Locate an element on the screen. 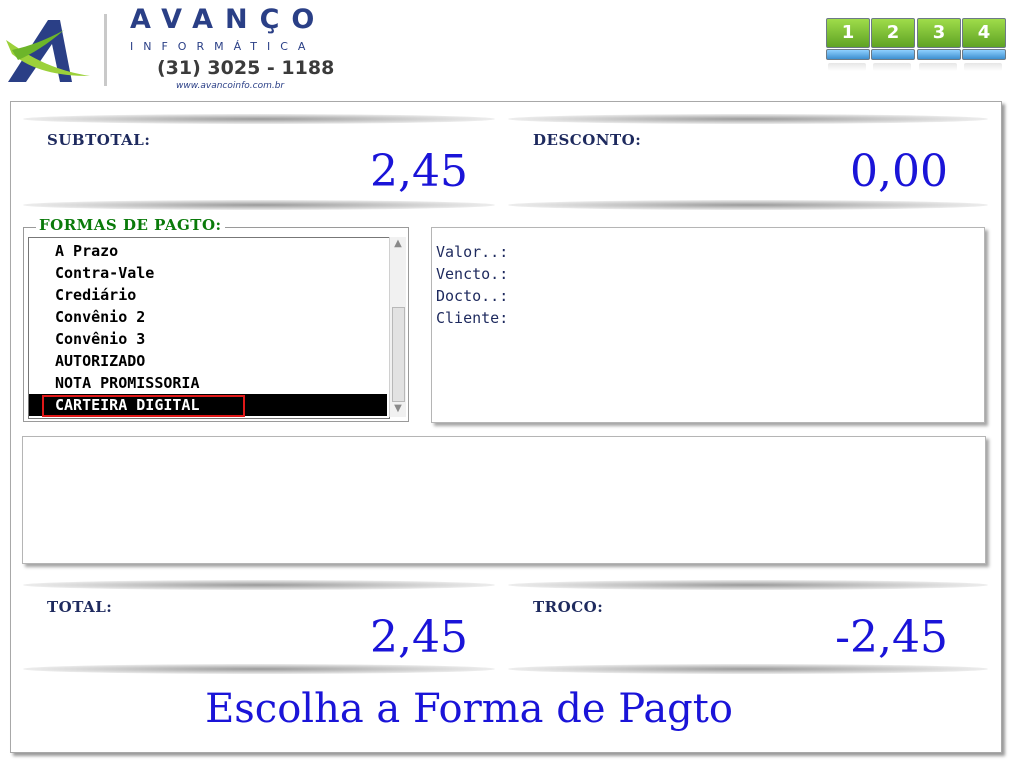  payment-methods-legend: FORMAS DE PAGTO: is located at coordinates (130, 225).